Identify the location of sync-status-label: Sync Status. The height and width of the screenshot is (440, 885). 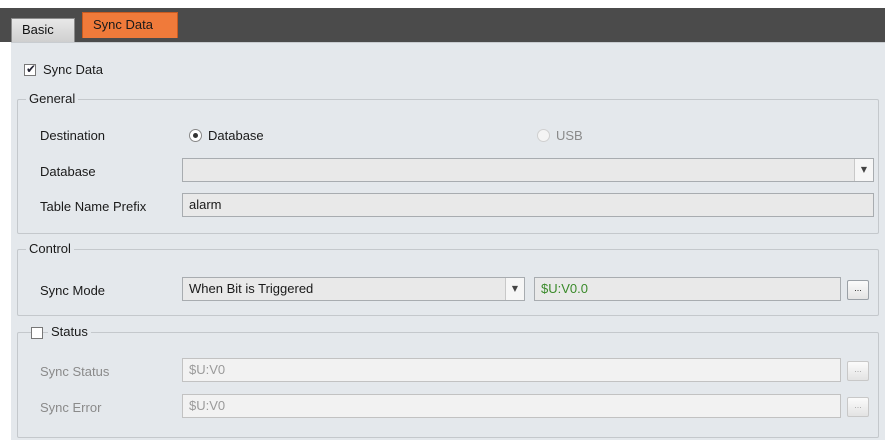
(75, 371).